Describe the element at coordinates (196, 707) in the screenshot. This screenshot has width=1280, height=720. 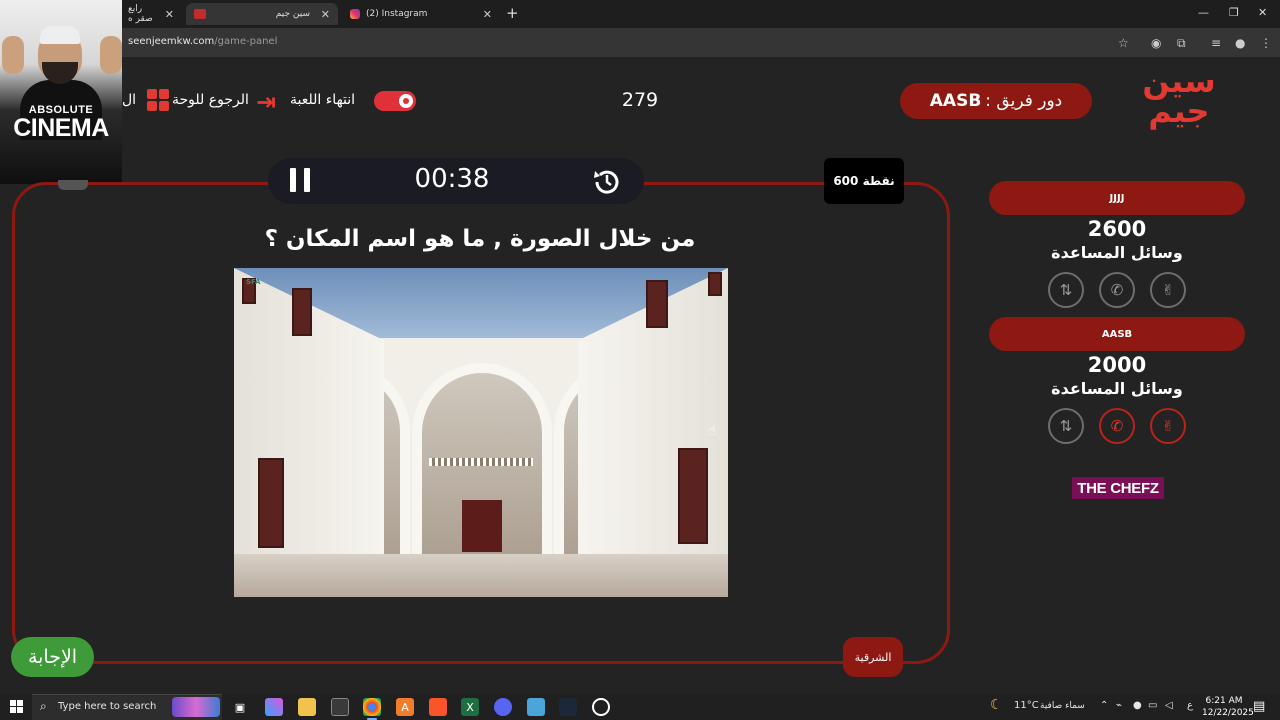
I see `search-highlight-image` at that location.